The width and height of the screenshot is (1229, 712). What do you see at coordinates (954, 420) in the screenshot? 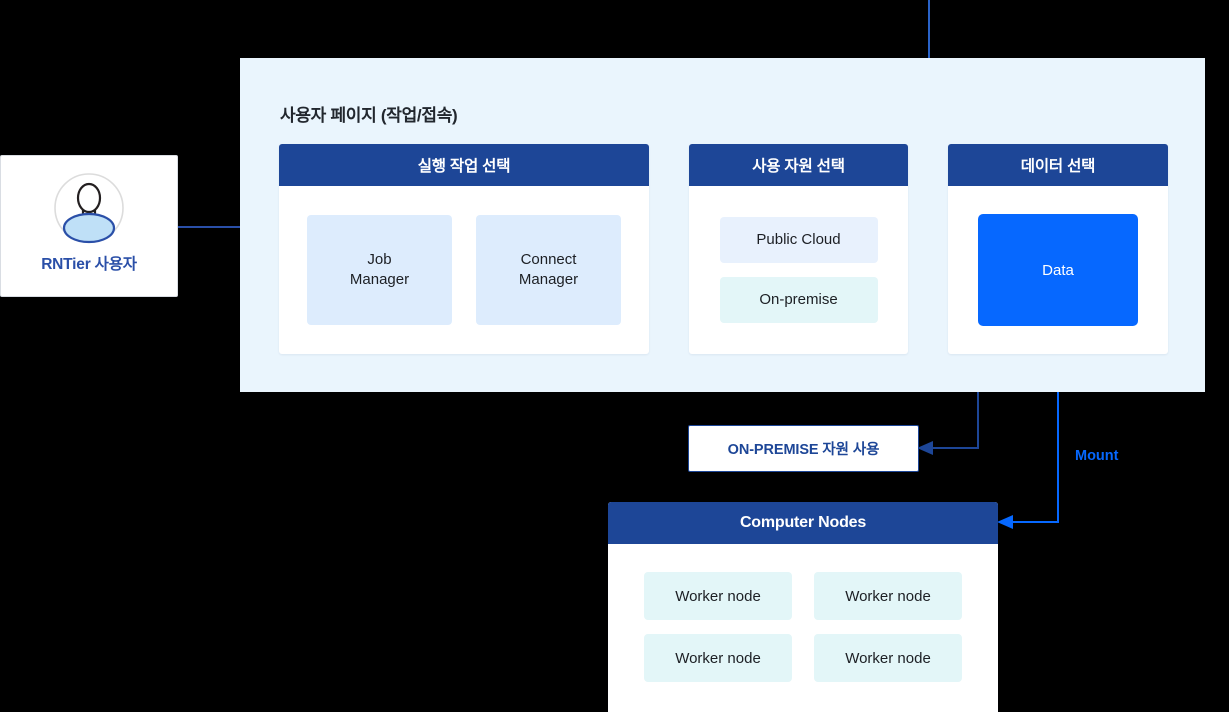
I see `wire-onpremise` at bounding box center [954, 420].